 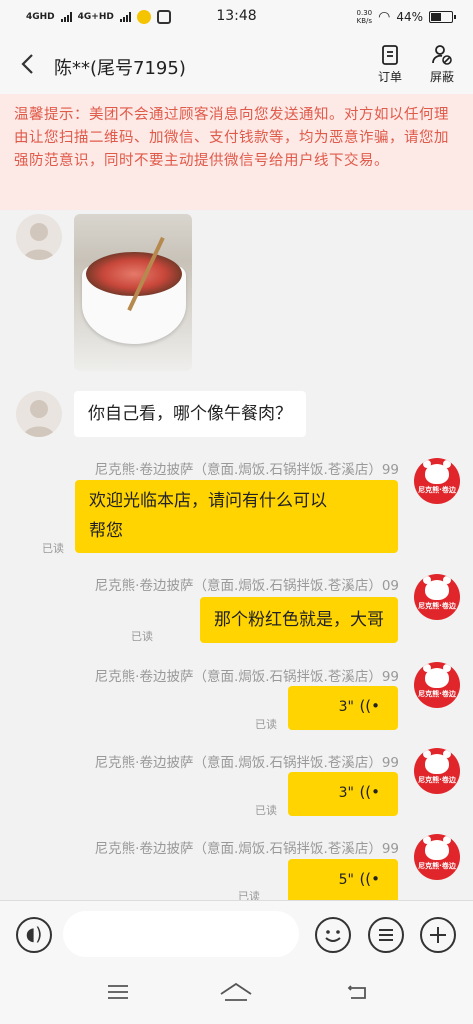 I want to click on chevron-left-icon, so click(x=27, y=64).